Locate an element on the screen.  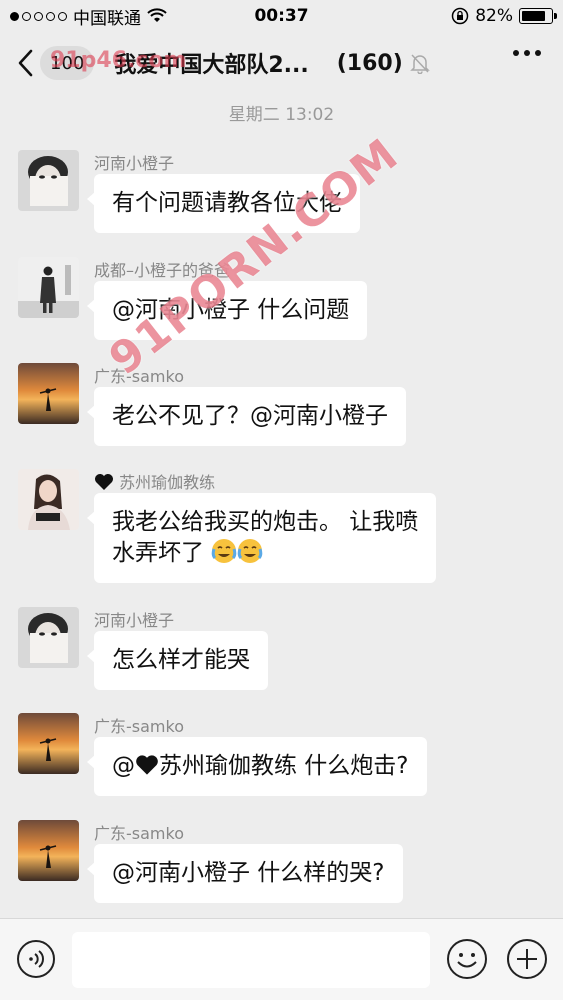
status-right: 82% is located at coordinates (504, 16).